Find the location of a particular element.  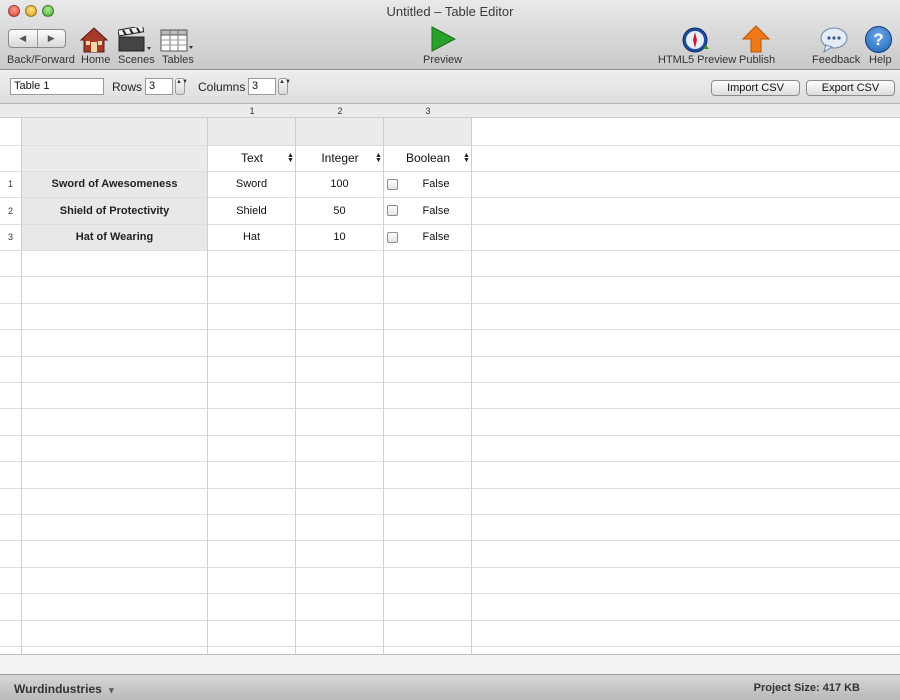

help-icon: ? is located at coordinates (878, 39).